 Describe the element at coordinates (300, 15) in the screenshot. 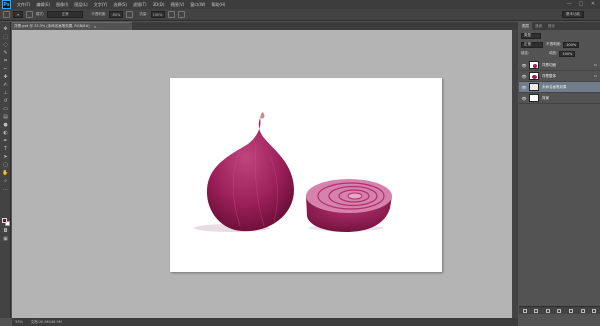

I see `options-bar: ▾ 模式: 正常 不透明度: 80% 流量: 100% 基本功能` at that location.